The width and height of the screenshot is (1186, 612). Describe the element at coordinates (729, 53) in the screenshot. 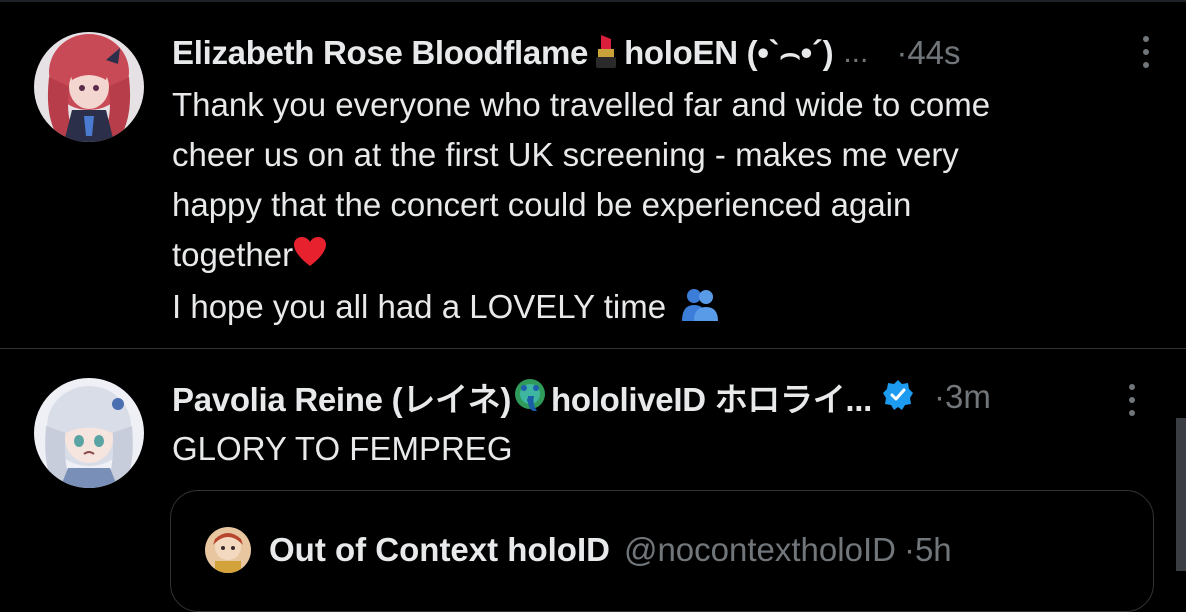

I see `author-affiliation: holoEN (•`⌢•´)` at that location.